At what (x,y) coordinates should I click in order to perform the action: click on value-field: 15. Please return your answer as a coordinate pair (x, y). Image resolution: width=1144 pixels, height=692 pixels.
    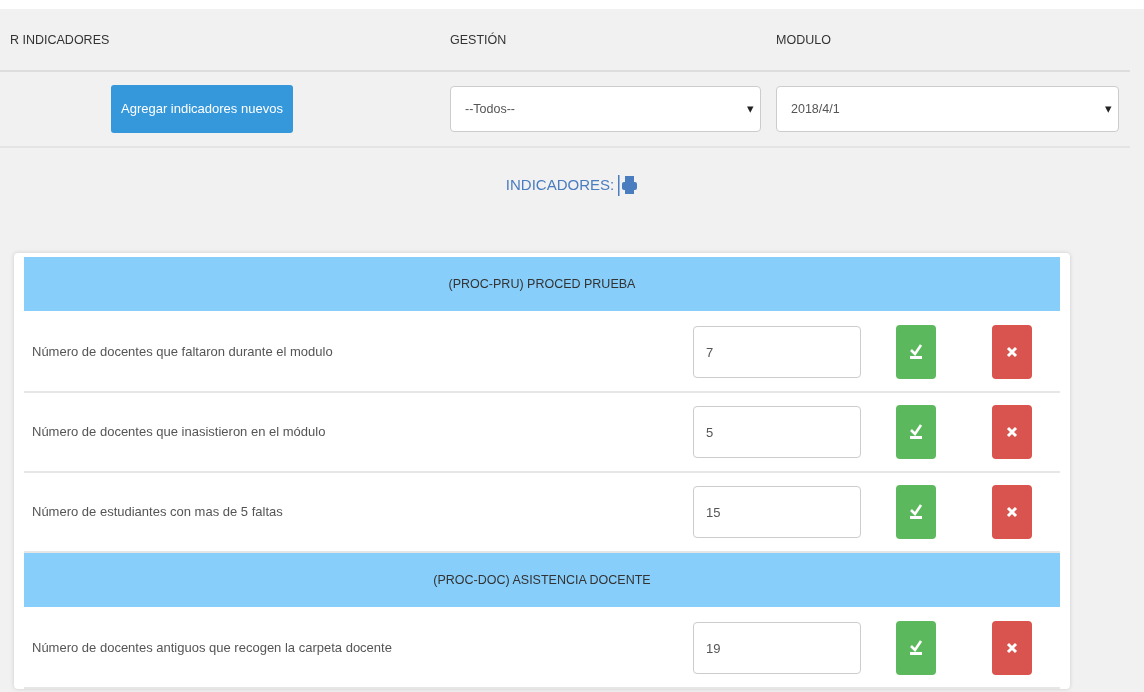
    Looking at the image, I should click on (777, 512).